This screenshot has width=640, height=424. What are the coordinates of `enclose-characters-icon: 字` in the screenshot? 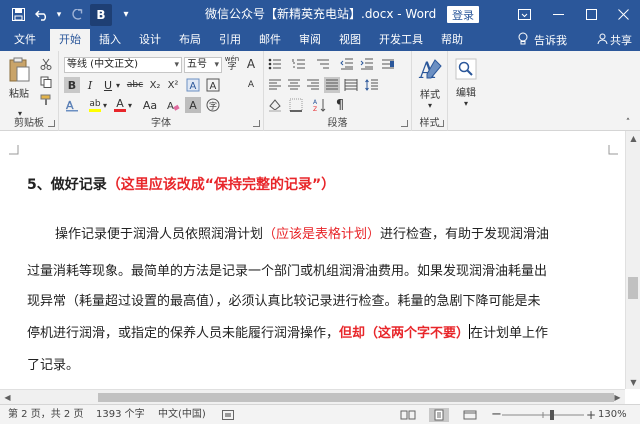 It's located at (213, 105).